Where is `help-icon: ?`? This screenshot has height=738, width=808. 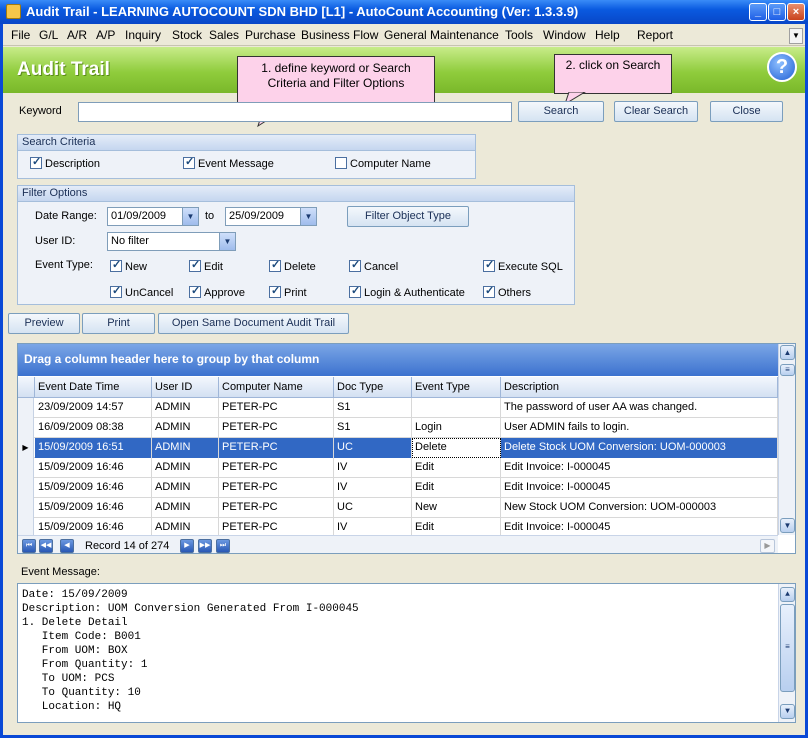 help-icon: ? is located at coordinates (782, 67).